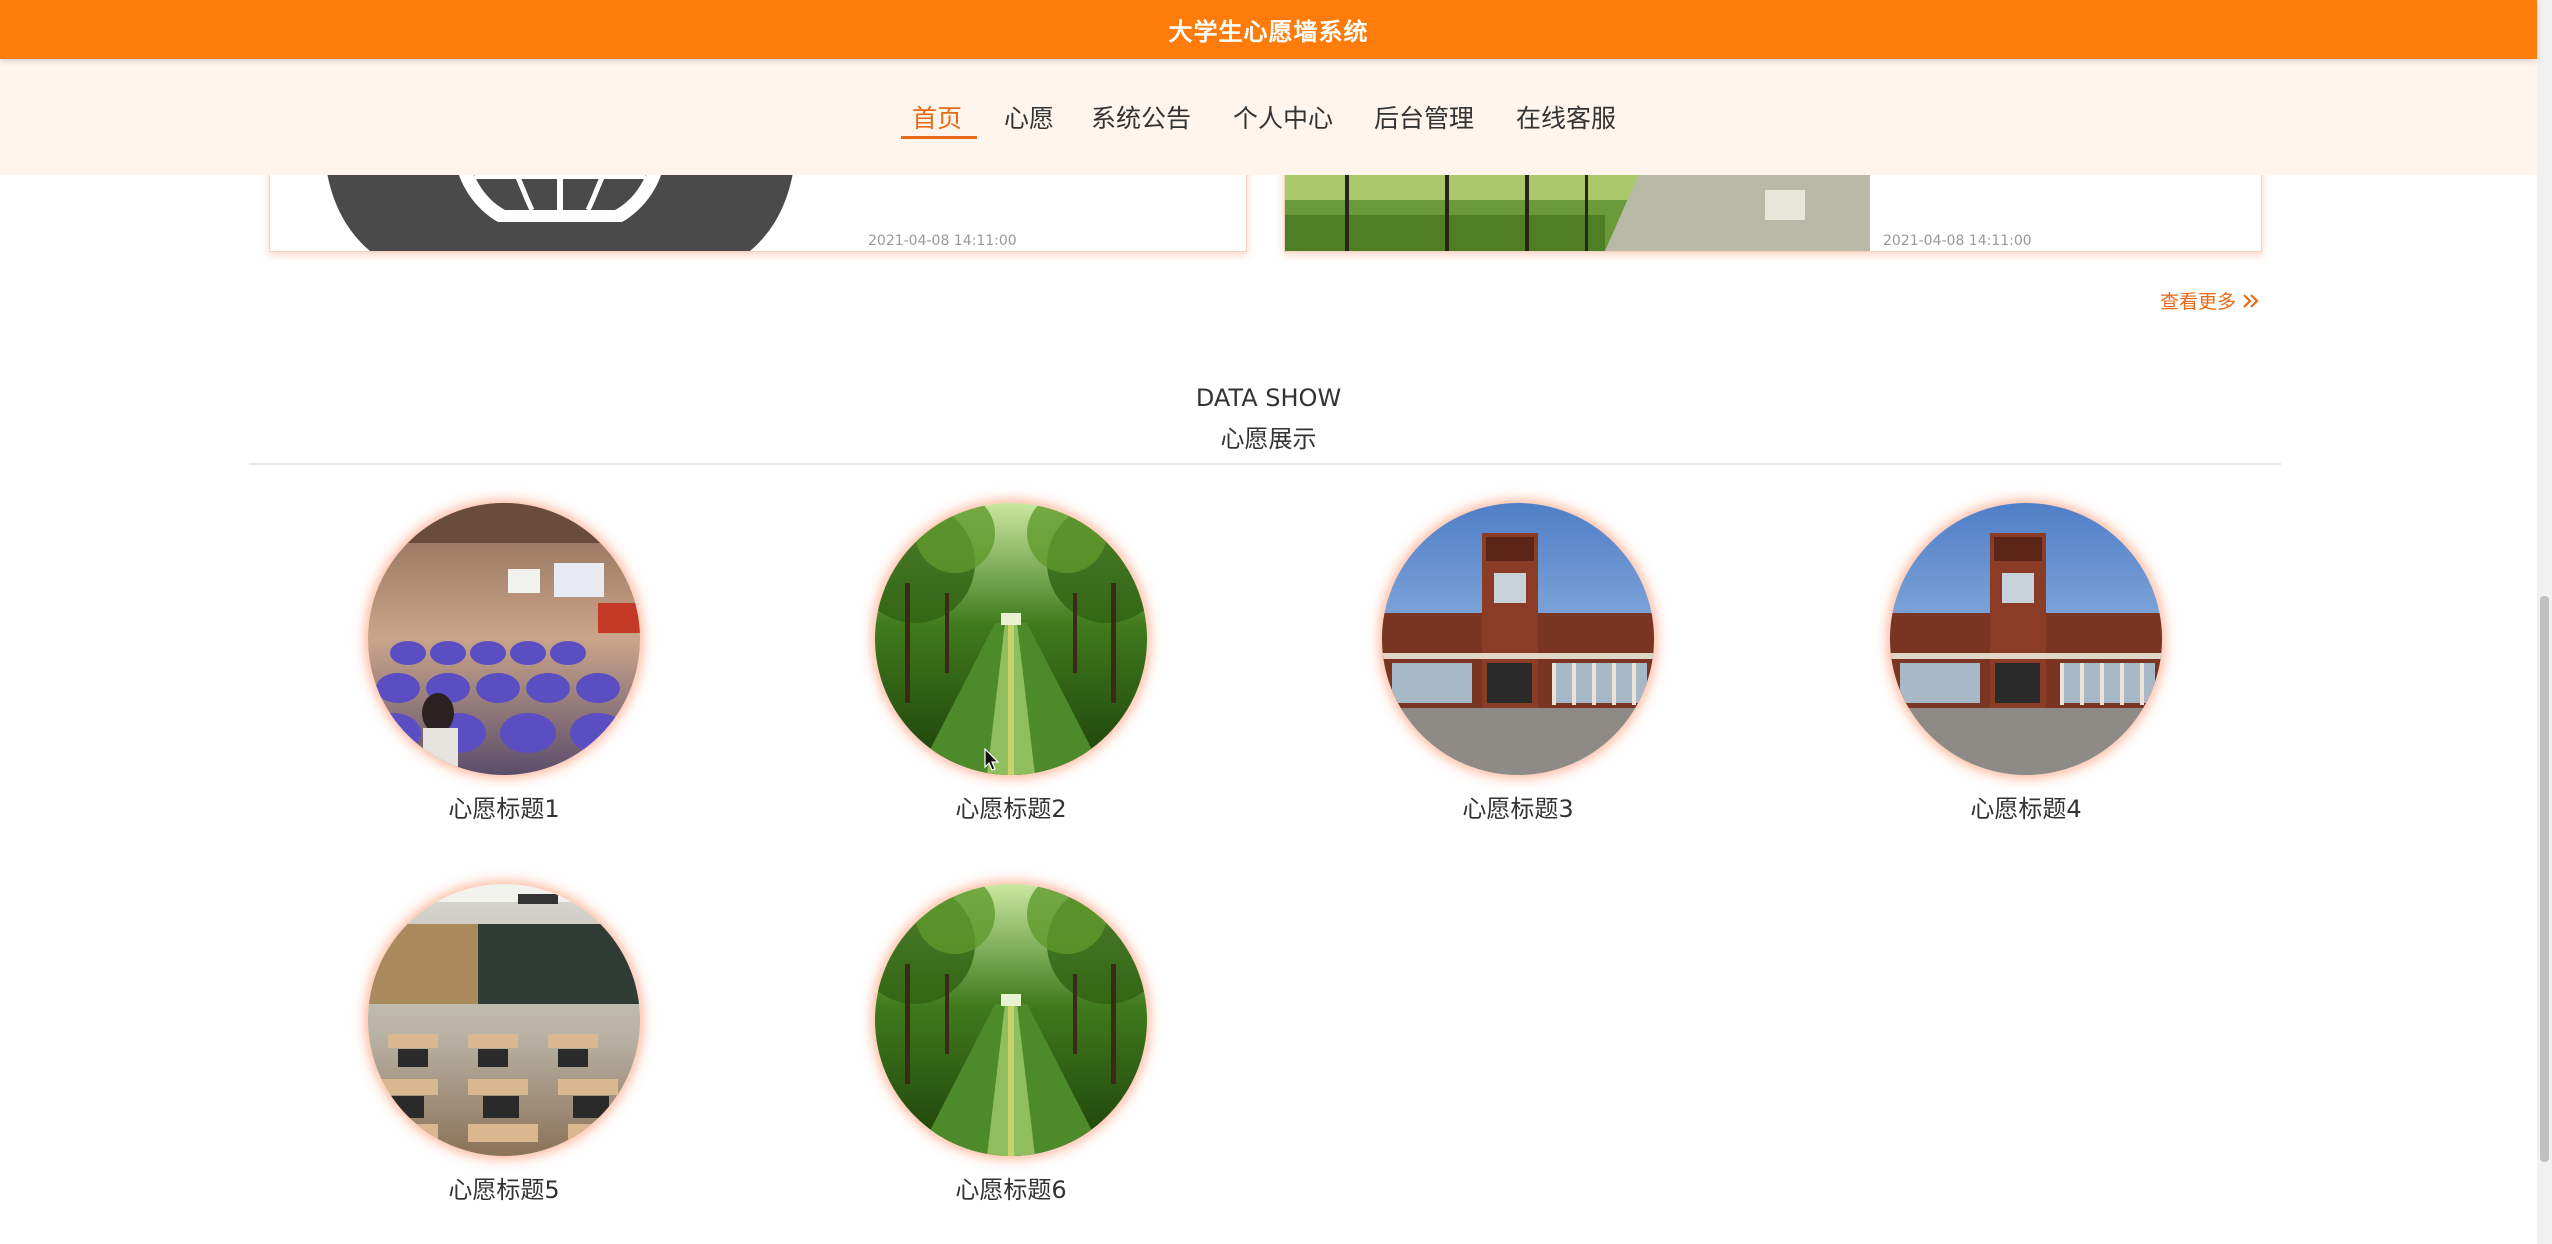  Describe the element at coordinates (1424, 117) in the screenshot. I see `nav-item-admin: 后台管理` at that location.